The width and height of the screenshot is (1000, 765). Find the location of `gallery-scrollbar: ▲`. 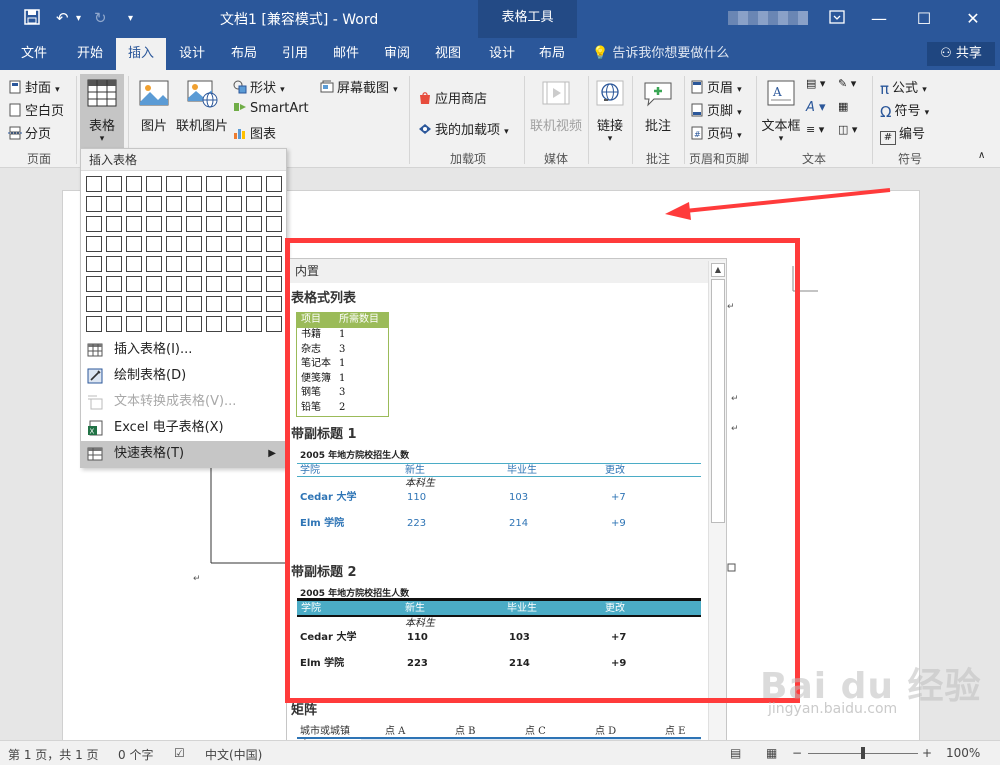

gallery-scrollbar: ▲ is located at coordinates (717, 512).